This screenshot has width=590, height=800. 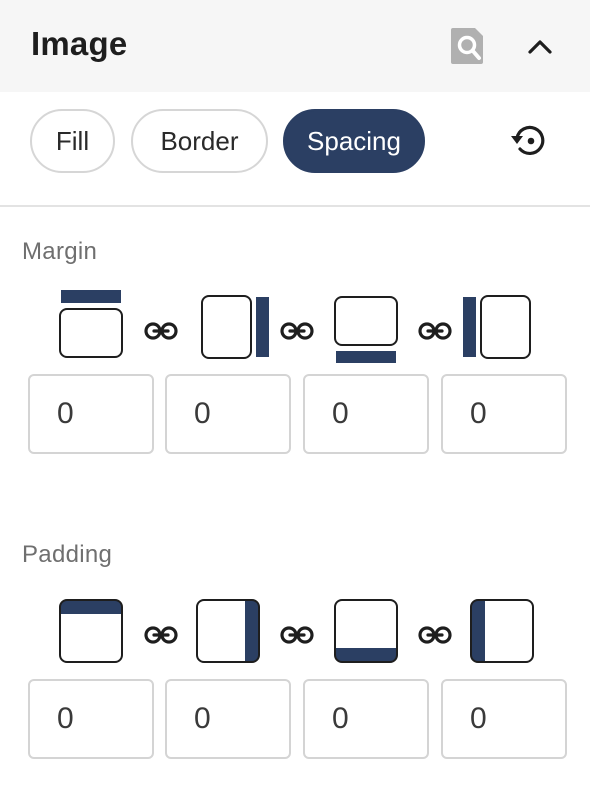 I want to click on margin-right-input, so click(x=228, y=414).